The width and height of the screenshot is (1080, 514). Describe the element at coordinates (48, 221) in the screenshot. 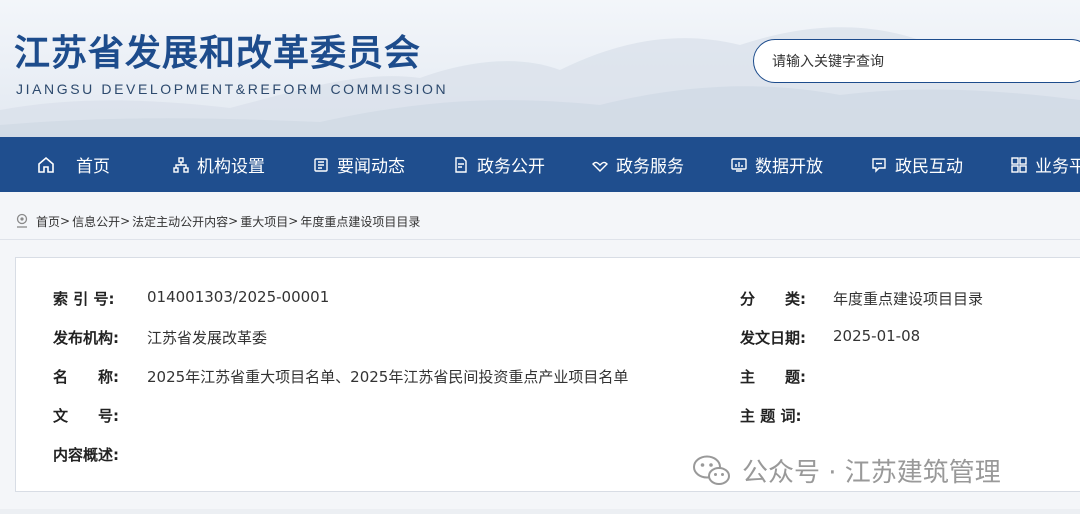

I see `breadcrumb-home: 首页` at that location.